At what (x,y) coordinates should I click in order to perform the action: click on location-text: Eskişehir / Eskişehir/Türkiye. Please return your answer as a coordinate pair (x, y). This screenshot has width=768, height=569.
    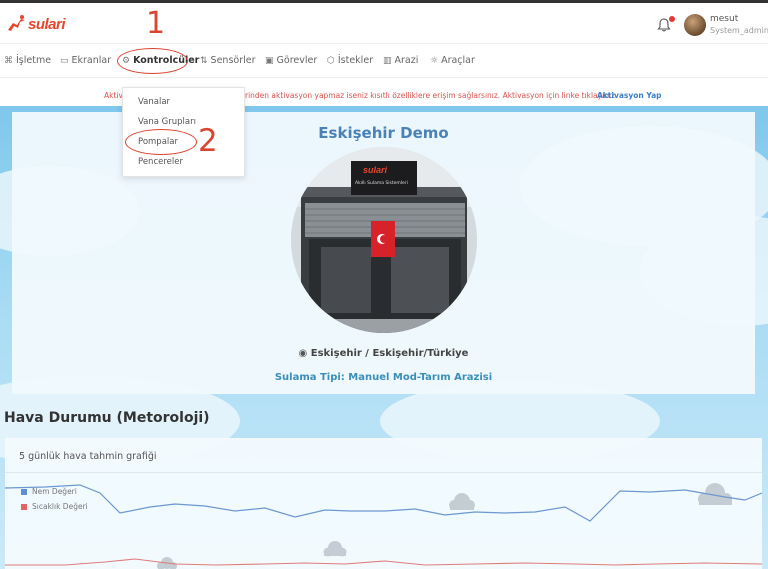
    Looking at the image, I should click on (389, 353).